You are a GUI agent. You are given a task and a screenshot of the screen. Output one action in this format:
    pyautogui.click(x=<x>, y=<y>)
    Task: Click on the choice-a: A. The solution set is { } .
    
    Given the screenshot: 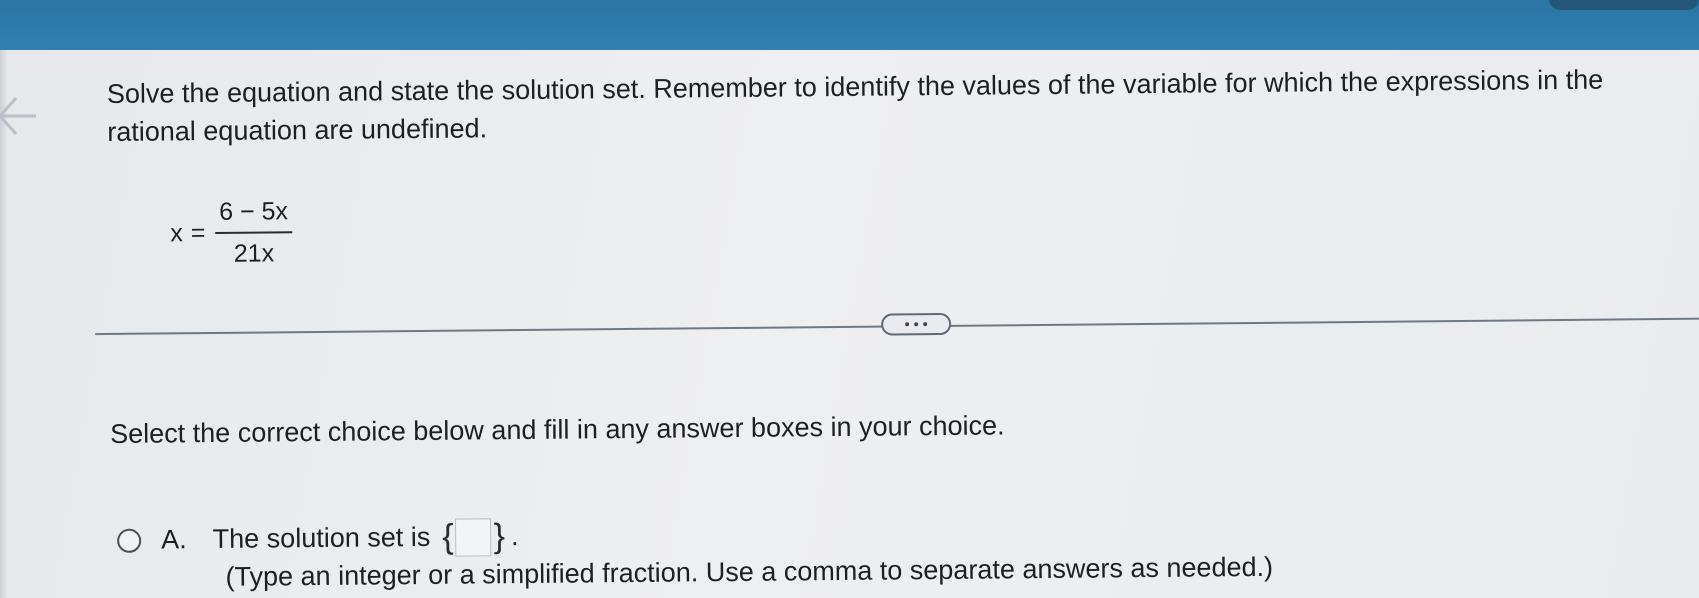 What is the action you would take?
    pyautogui.click(x=318, y=538)
    